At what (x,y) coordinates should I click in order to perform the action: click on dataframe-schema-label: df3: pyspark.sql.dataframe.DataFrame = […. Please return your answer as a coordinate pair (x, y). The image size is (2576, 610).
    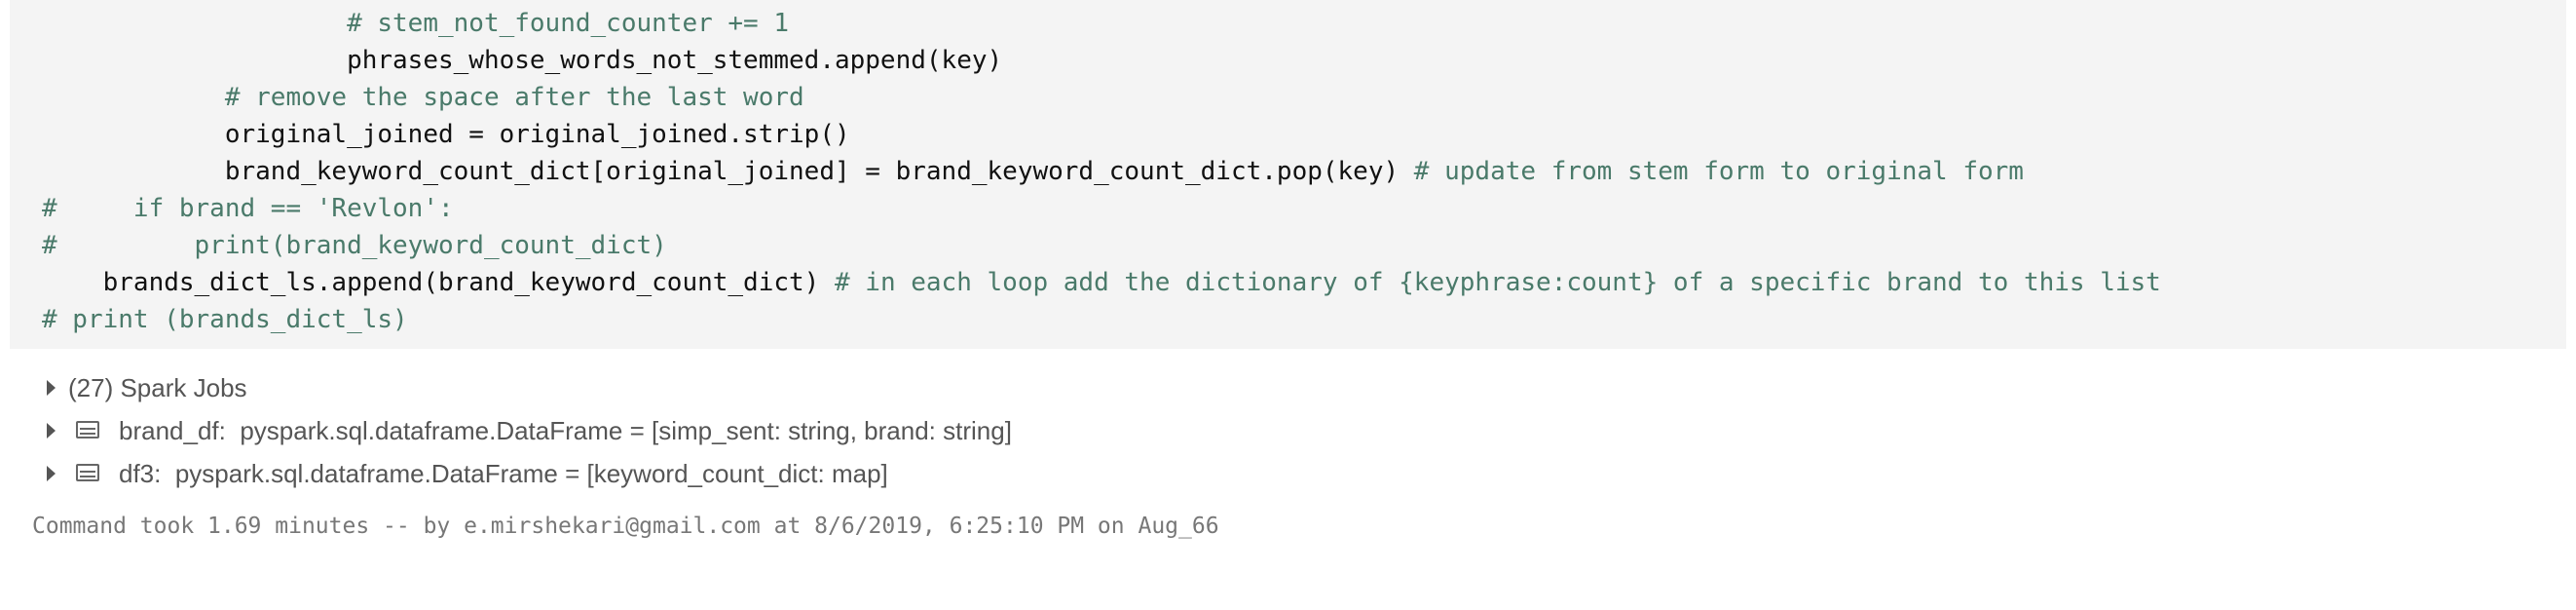
    Looking at the image, I should click on (503, 473).